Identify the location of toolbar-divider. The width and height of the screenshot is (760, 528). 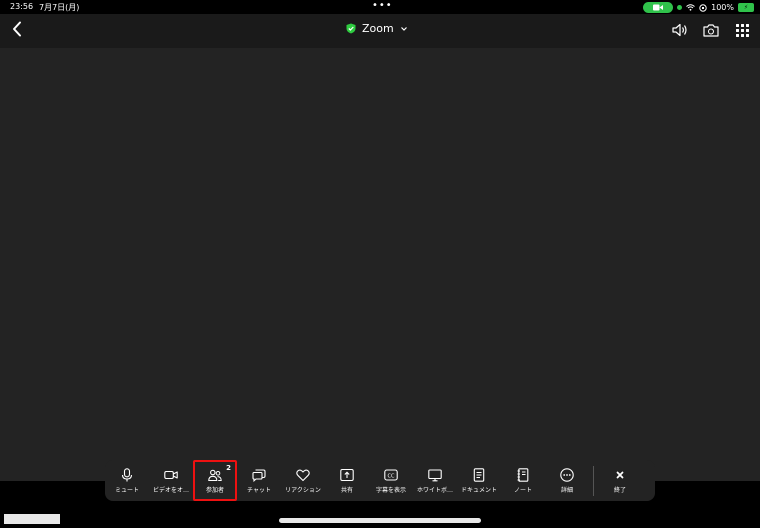
(593, 480).